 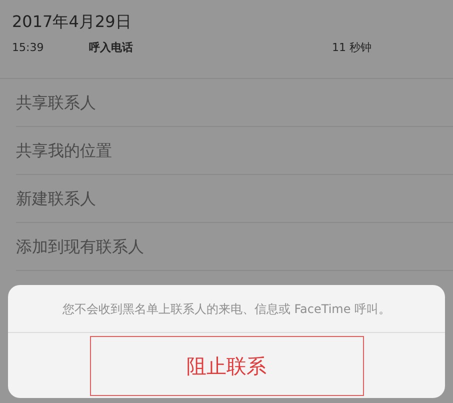 What do you see at coordinates (56, 102) in the screenshot?
I see `action-item: 共享联系人` at bounding box center [56, 102].